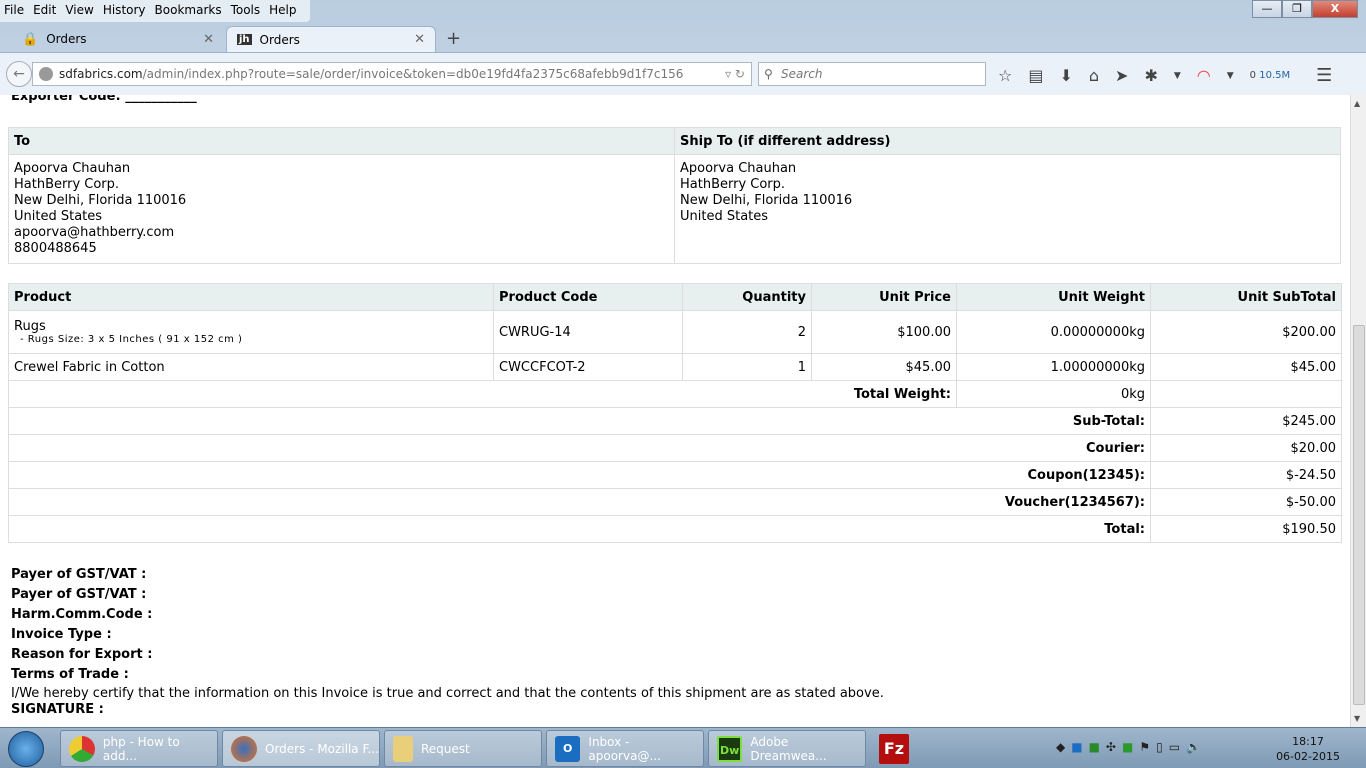 This screenshot has width=1366, height=768. I want to click on bookmark-star-icon: ☆, so click(1005, 75).